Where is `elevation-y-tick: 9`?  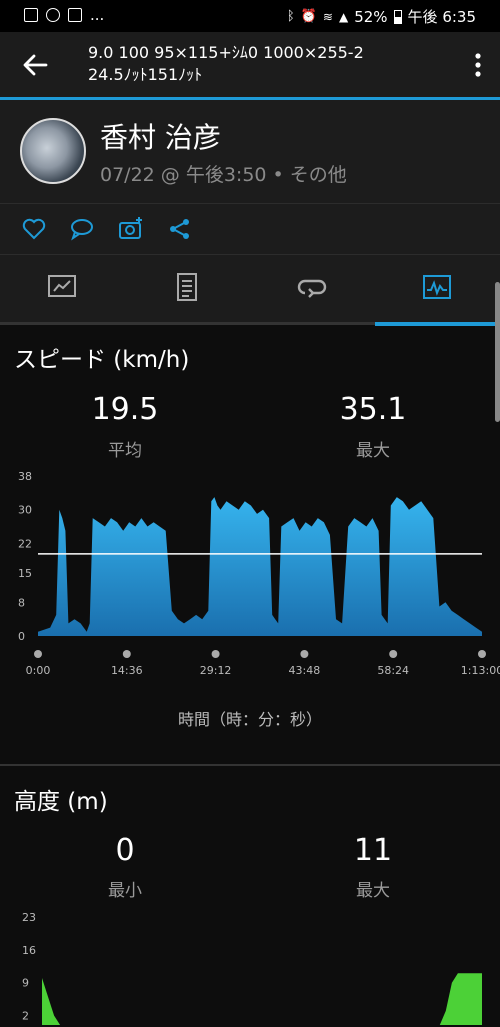 elevation-y-tick: 9 is located at coordinates (25, 983).